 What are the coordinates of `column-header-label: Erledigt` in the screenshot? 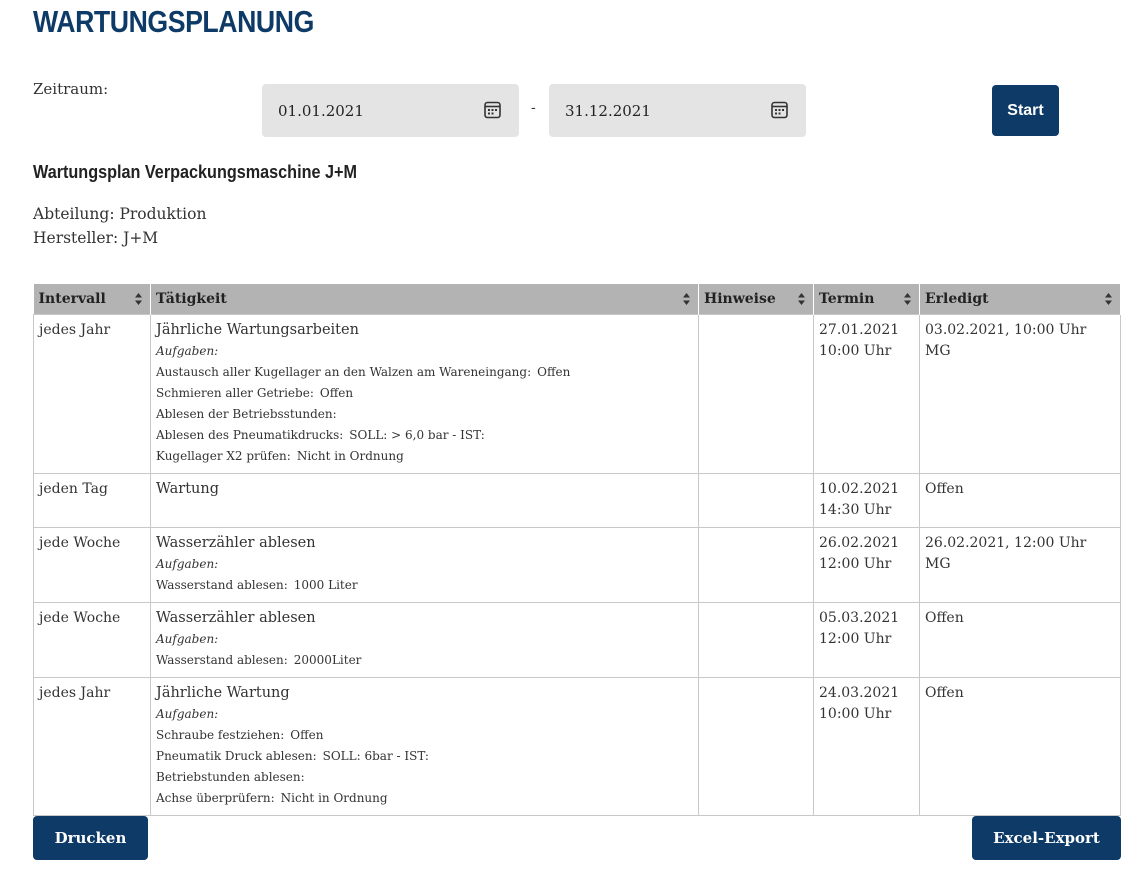 It's located at (957, 298).